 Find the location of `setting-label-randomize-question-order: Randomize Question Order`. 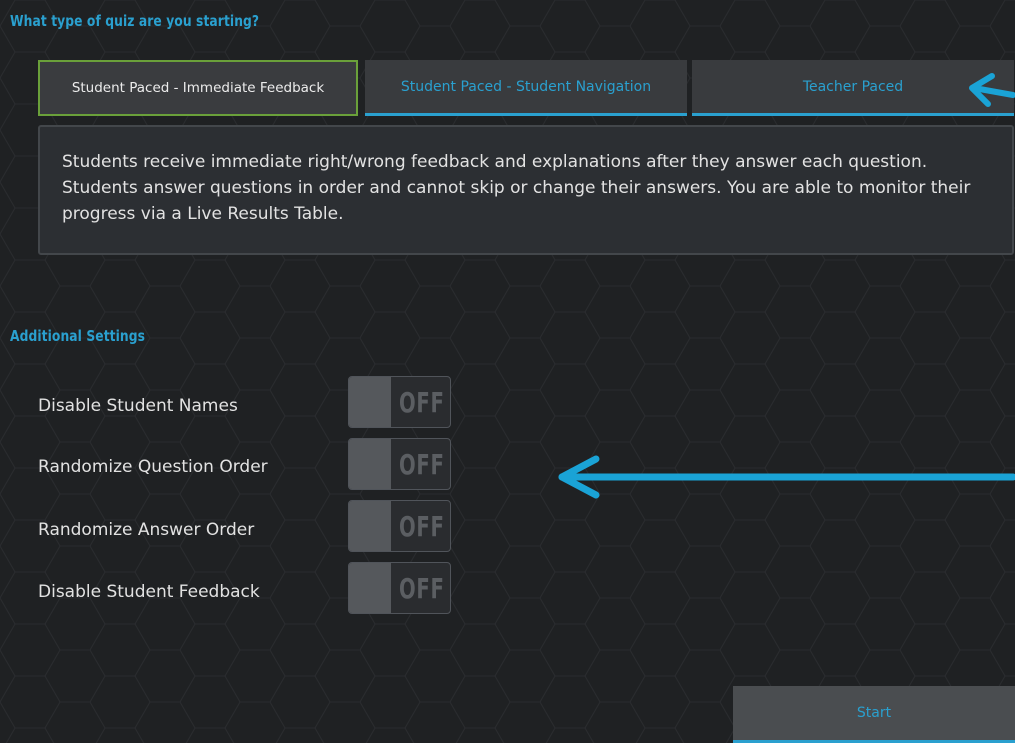

setting-label-randomize-question-order: Randomize Question Order is located at coordinates (153, 467).